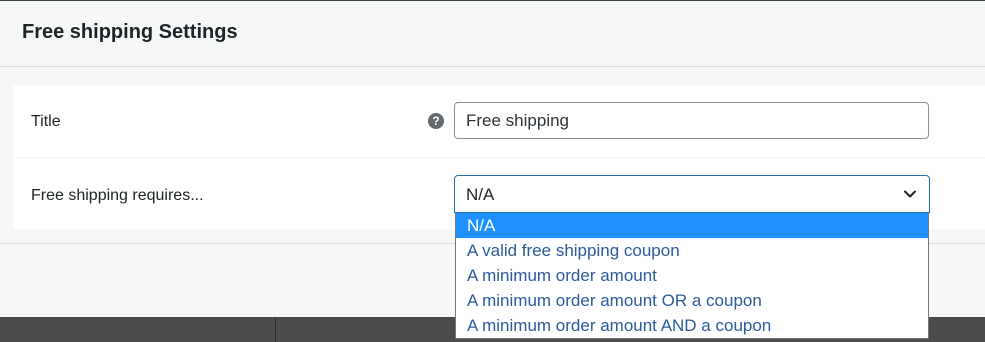  I want to click on requires-select: N/A, so click(692, 194).